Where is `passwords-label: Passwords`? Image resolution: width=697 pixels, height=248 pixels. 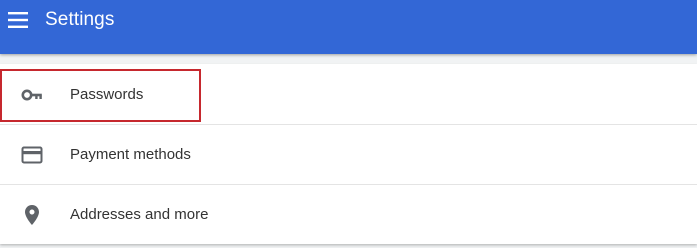 passwords-label: Passwords is located at coordinates (107, 94).